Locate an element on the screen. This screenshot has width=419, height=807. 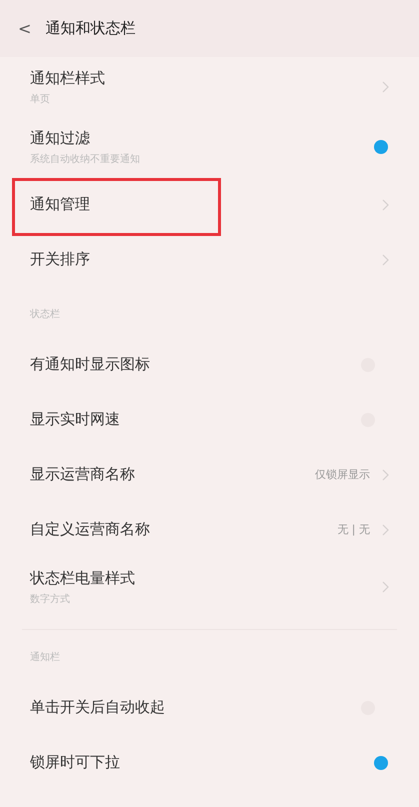
section-label: 通知栏 is located at coordinates (45, 657).